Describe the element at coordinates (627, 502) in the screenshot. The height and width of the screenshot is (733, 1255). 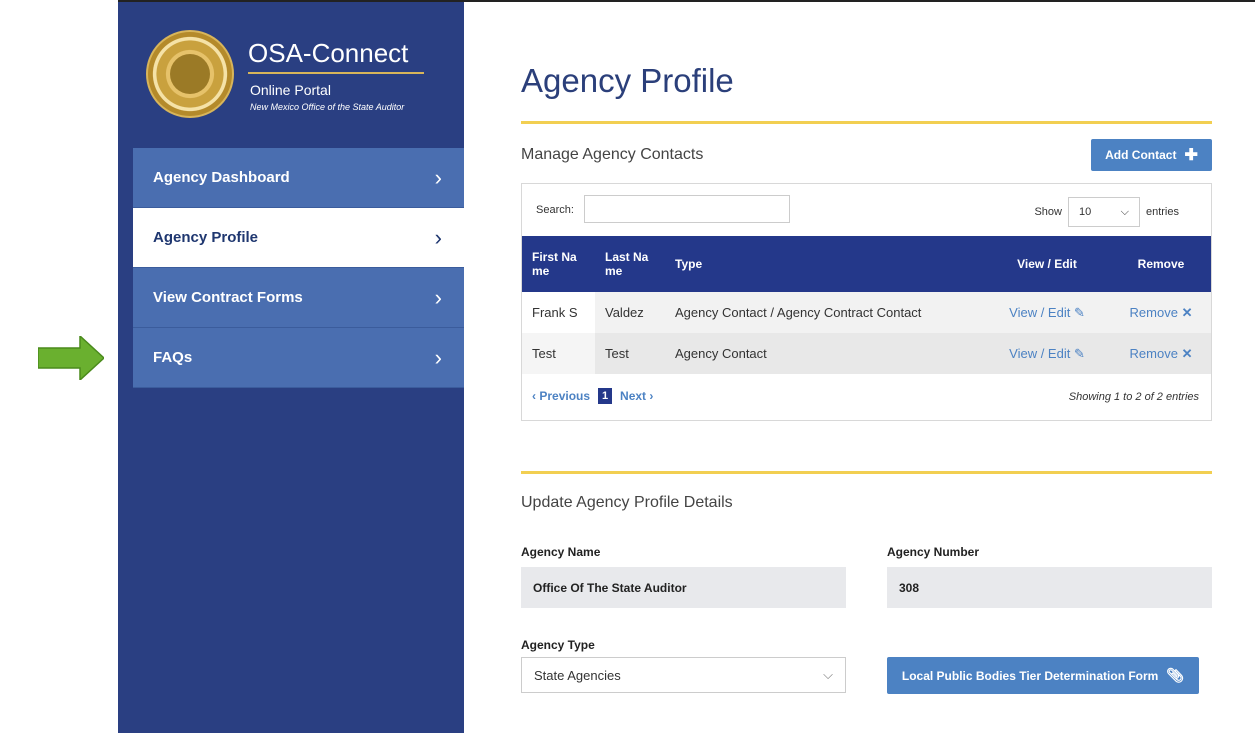
I see `details-section-title: Update Agency Profile Details` at that location.